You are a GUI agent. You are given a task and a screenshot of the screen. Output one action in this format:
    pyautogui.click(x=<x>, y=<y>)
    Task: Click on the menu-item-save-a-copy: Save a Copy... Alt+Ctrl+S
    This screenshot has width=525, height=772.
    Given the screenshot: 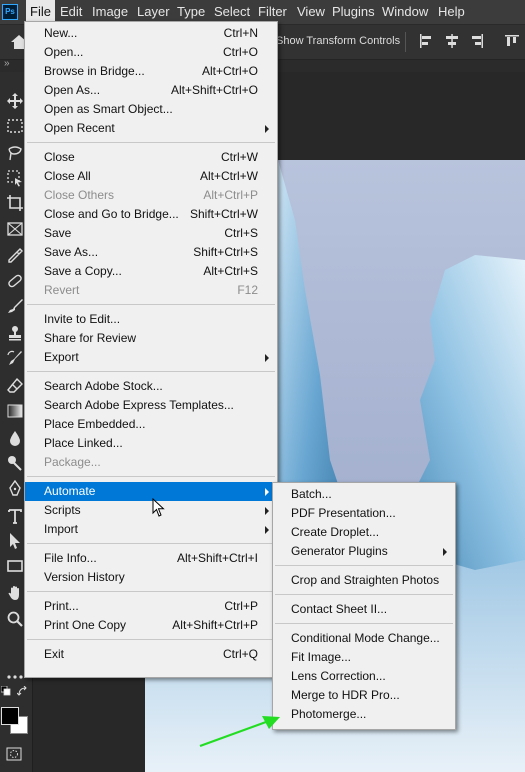 What is the action you would take?
    pyautogui.click(x=151, y=271)
    